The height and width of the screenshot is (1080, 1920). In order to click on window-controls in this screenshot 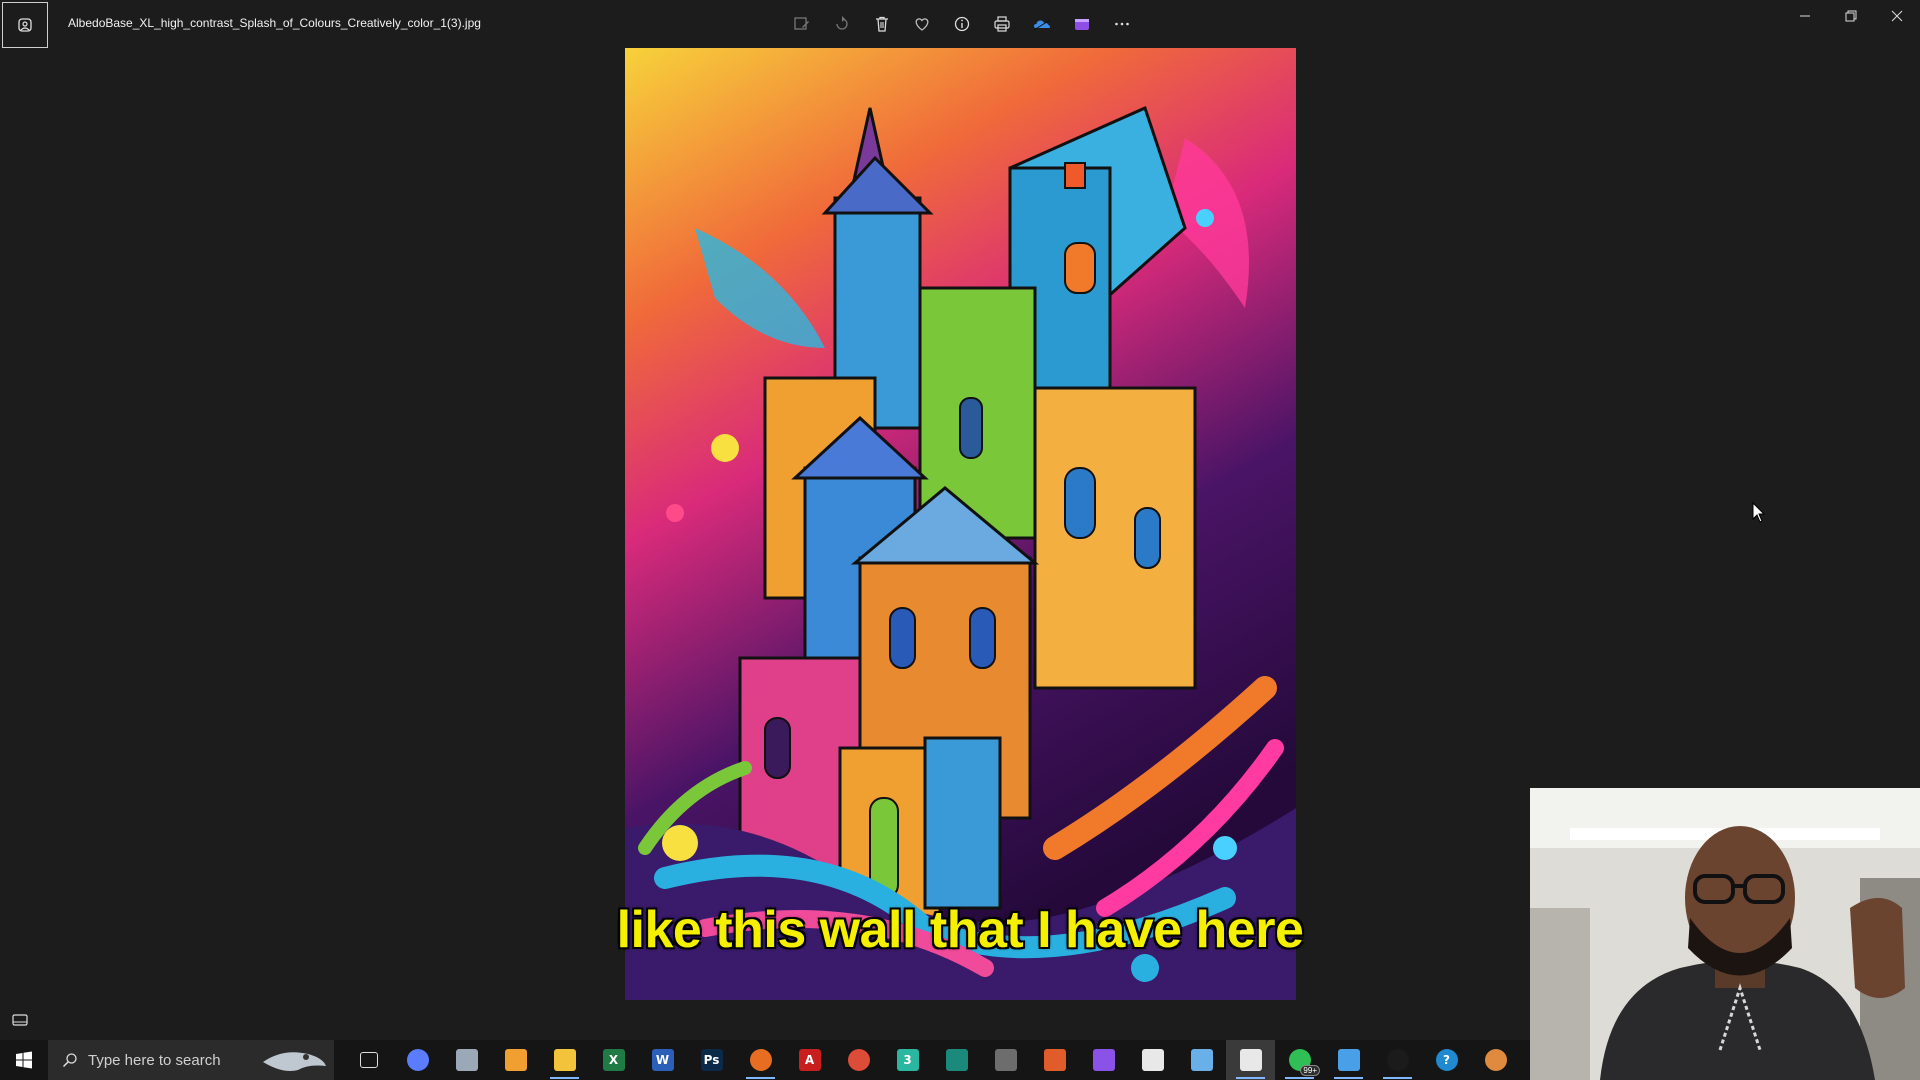, I will do `click(1851, 16)`.